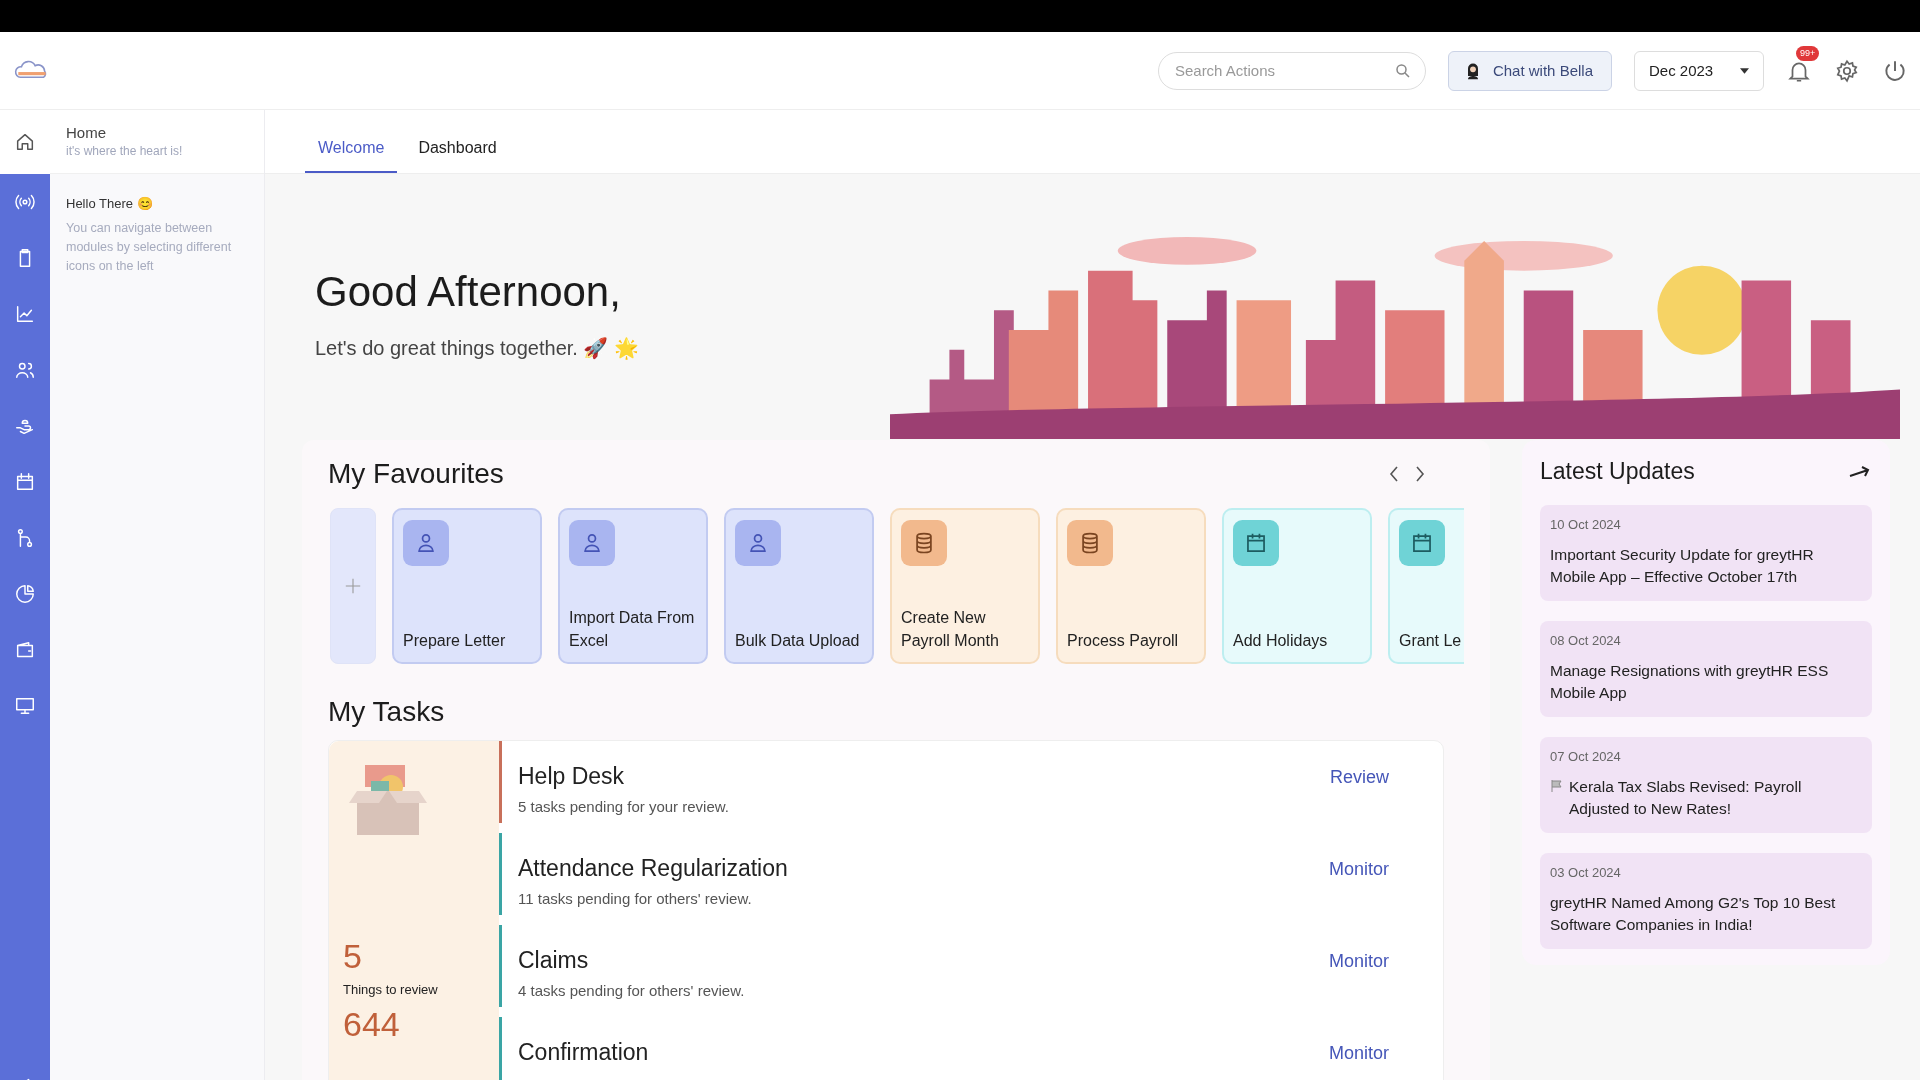 The image size is (1920, 1080). What do you see at coordinates (635, 898) in the screenshot?
I see `task-subtitle: 11 tasks pending for others' review.` at bounding box center [635, 898].